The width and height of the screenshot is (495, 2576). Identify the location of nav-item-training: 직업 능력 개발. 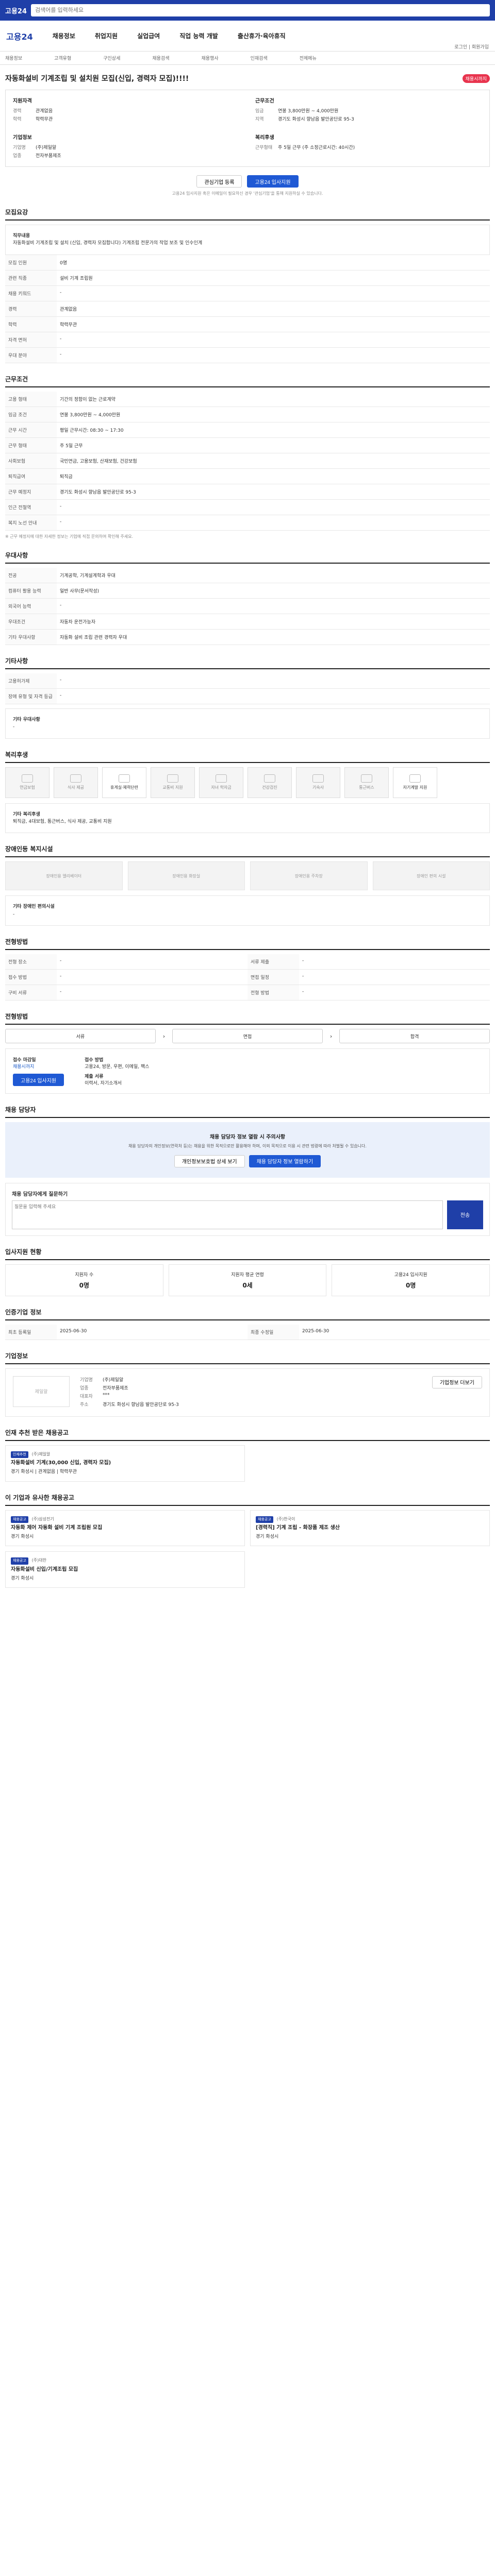
(198, 35).